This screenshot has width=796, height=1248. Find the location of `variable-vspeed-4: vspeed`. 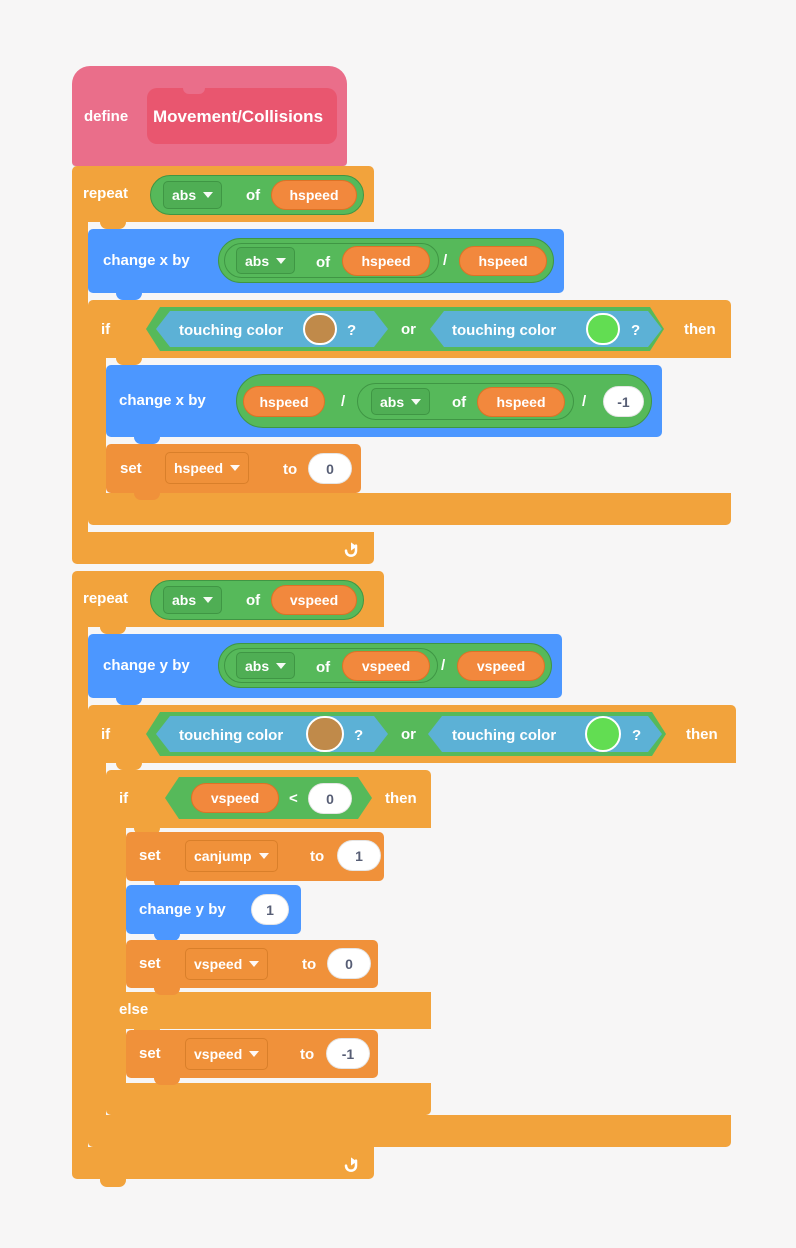

variable-vspeed-4: vspeed is located at coordinates (235, 798).